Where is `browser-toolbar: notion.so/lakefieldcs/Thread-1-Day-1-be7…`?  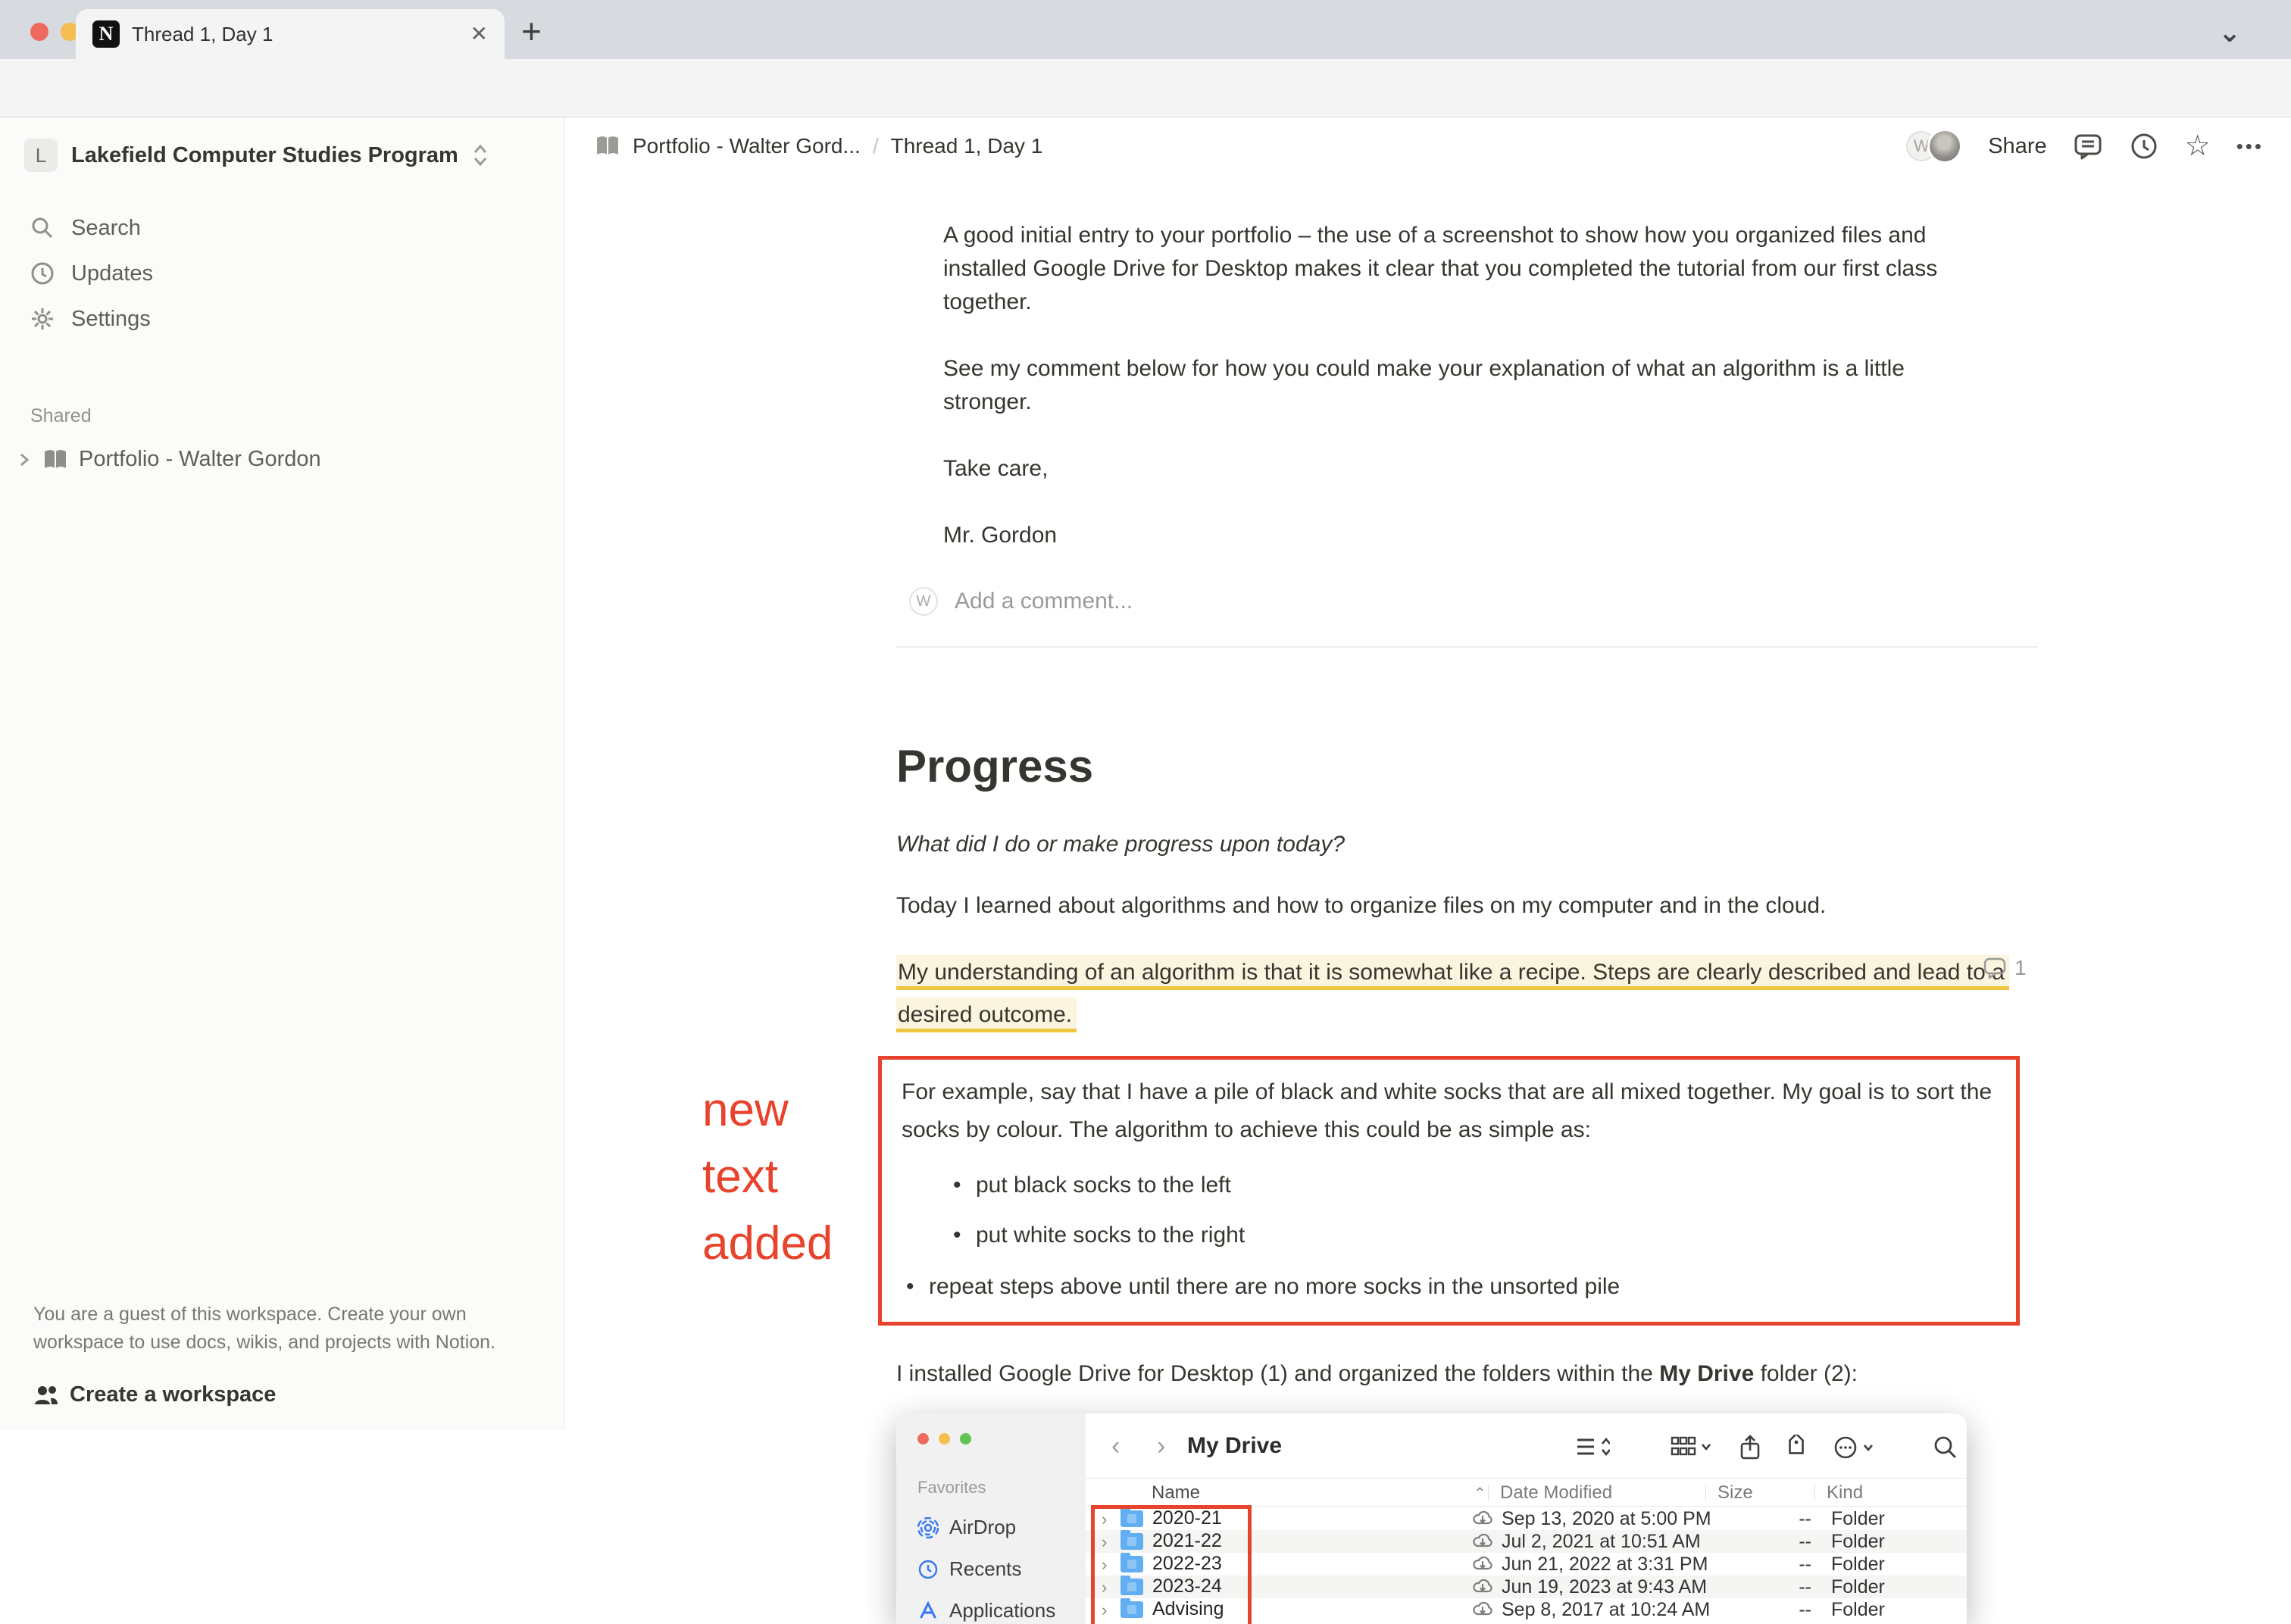 browser-toolbar: notion.so/lakefieldcs/Thread-1-Day-1-be7… is located at coordinates (1145, 114).